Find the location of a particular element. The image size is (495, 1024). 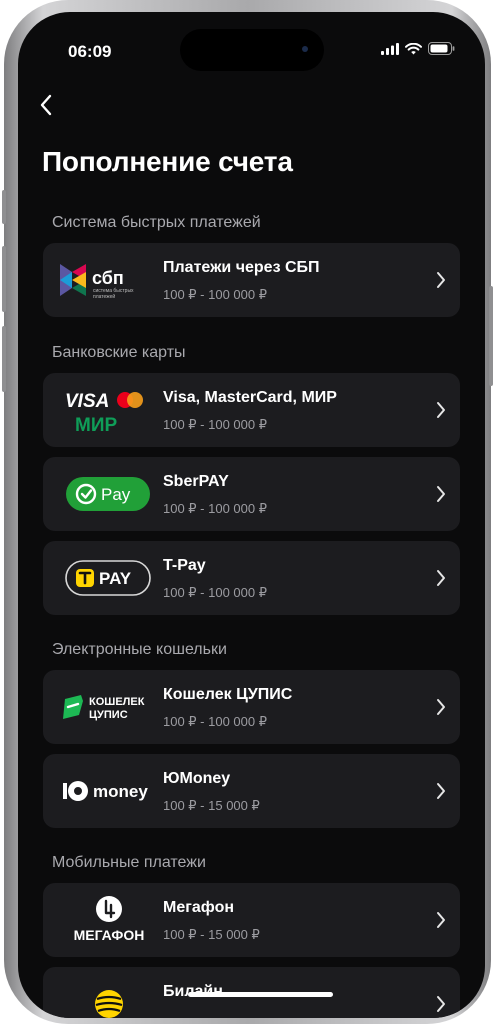

method-name: SberPAY is located at coordinates (196, 481).